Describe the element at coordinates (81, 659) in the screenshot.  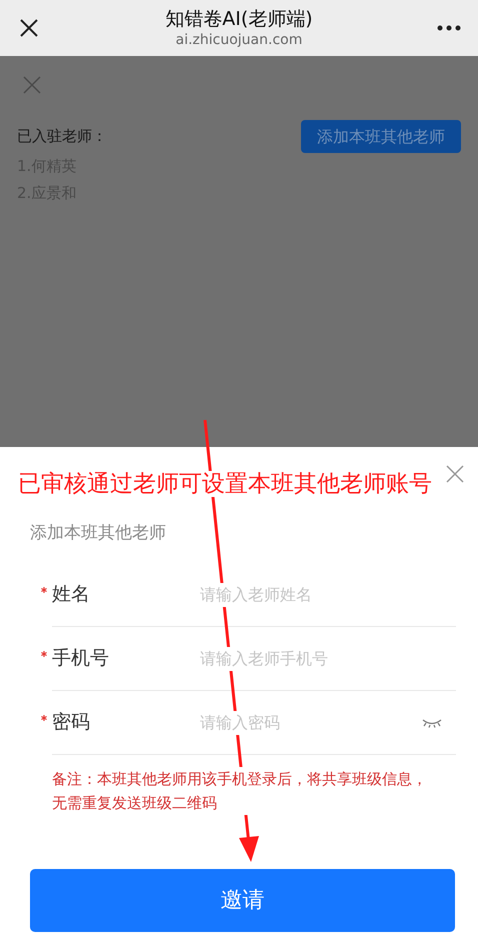
I see `field-label: 手机号` at that location.